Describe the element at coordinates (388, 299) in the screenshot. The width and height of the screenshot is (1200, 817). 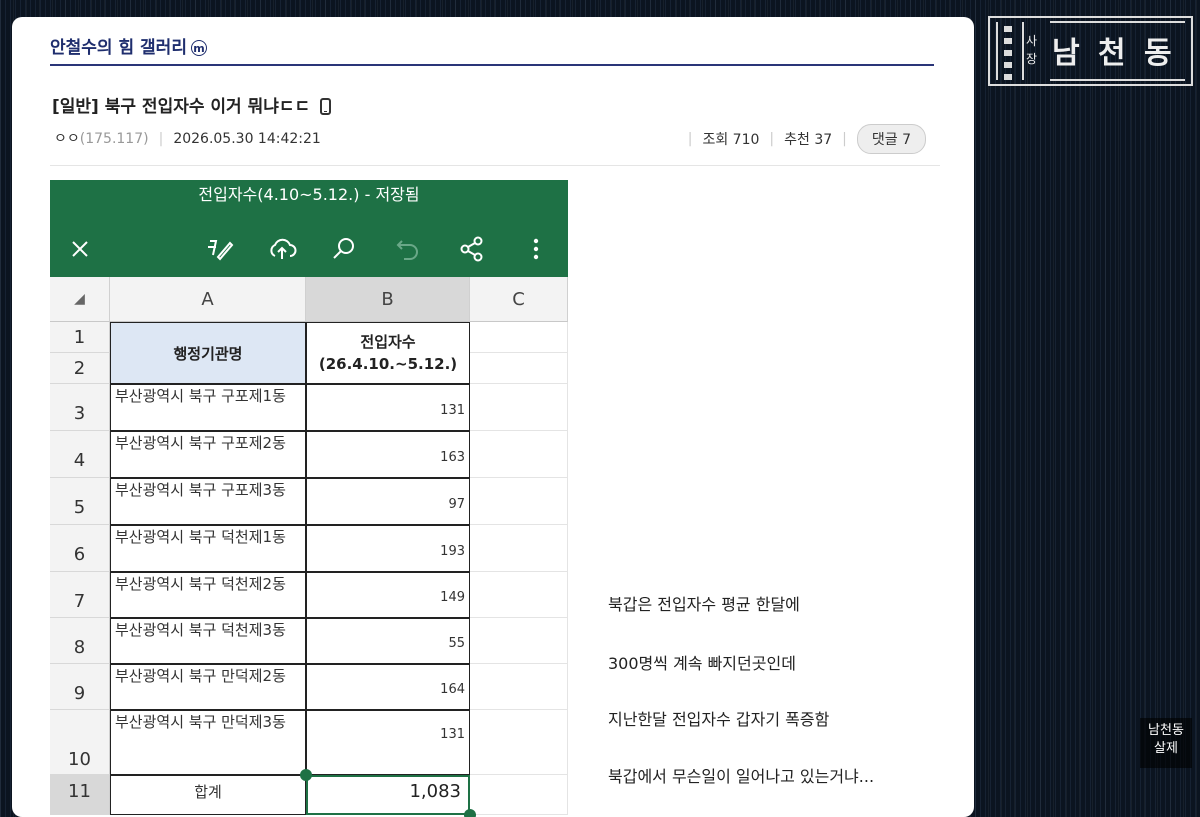
I see `column-header-b: B` at that location.